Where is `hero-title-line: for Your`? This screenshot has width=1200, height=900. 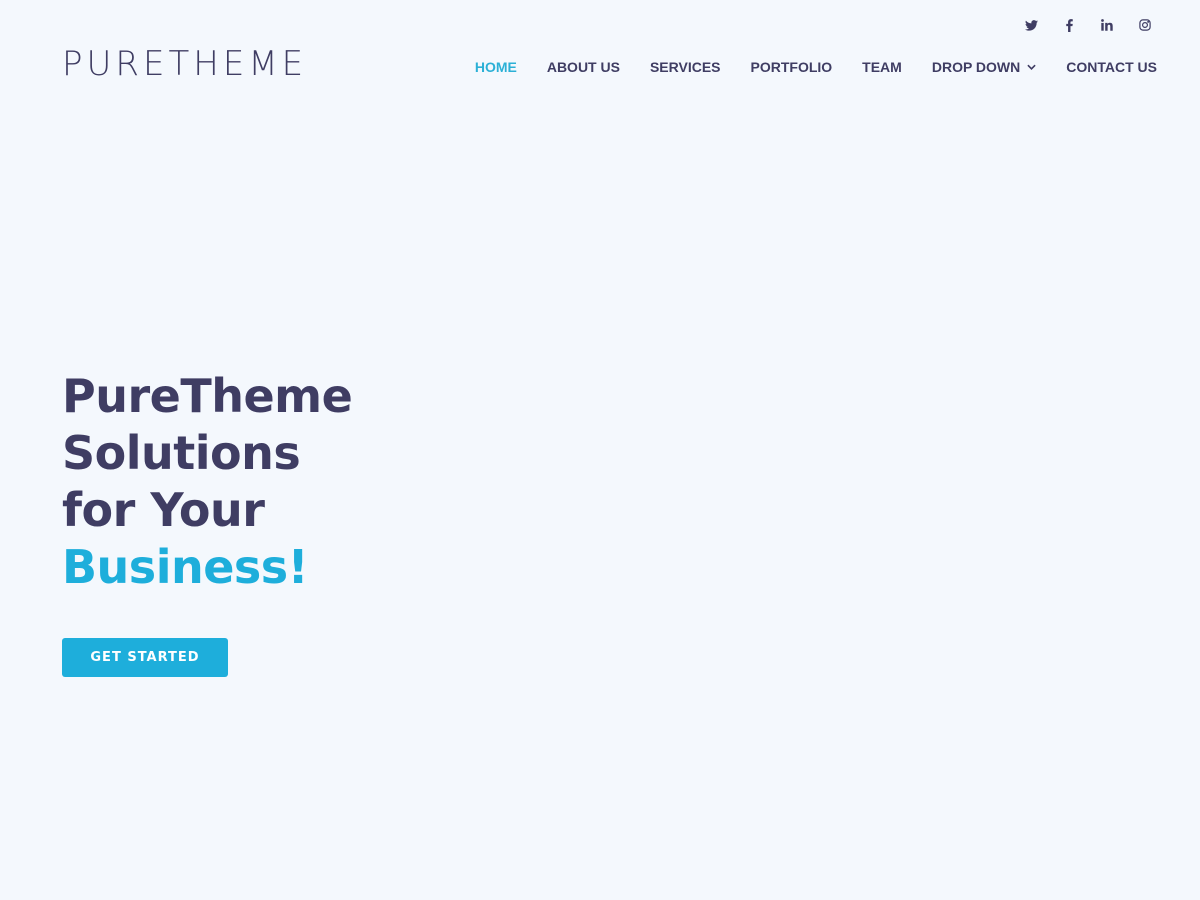
hero-title-line: for Your is located at coordinates (163, 510).